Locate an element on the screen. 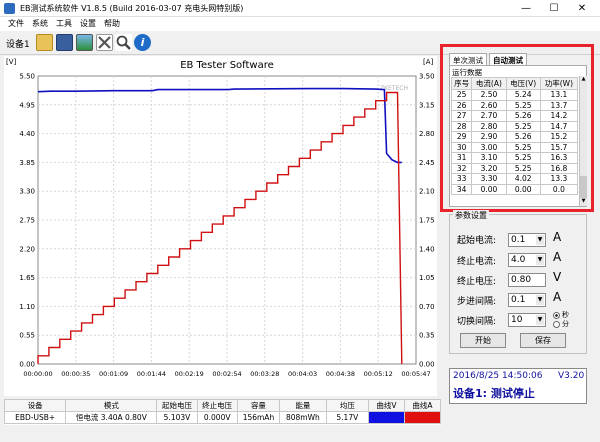  row-index: 25 is located at coordinates (461, 95).